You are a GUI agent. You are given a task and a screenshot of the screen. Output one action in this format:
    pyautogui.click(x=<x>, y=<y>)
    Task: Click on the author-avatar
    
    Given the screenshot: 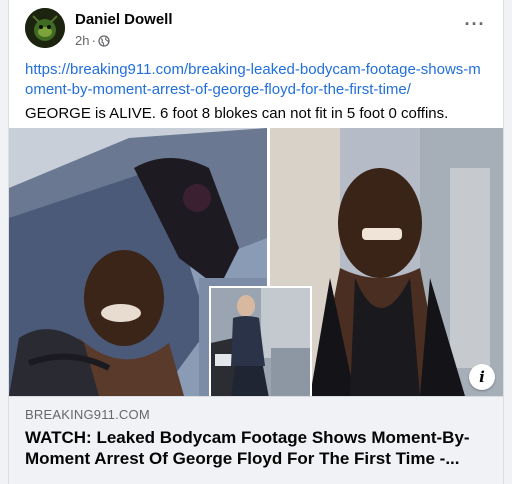 What is the action you would take?
    pyautogui.click(x=45, y=28)
    